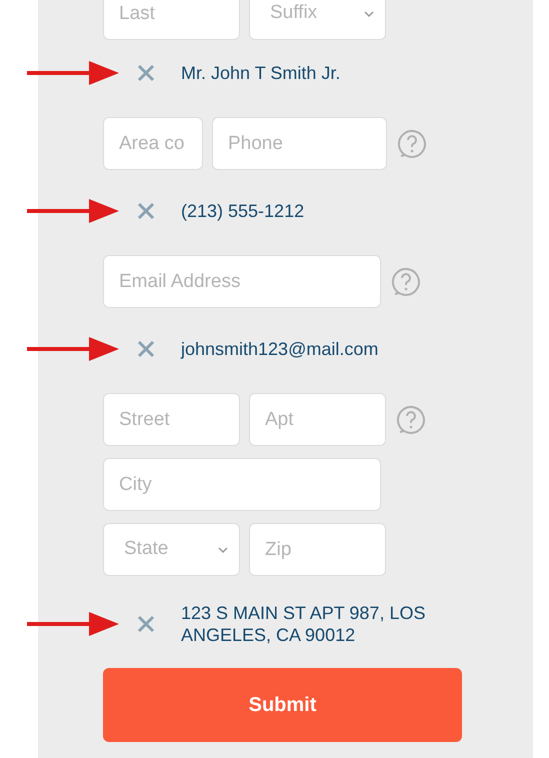 This screenshot has height=758, width=549. Describe the element at coordinates (317, 549) in the screenshot. I see `input-field: Zip` at that location.